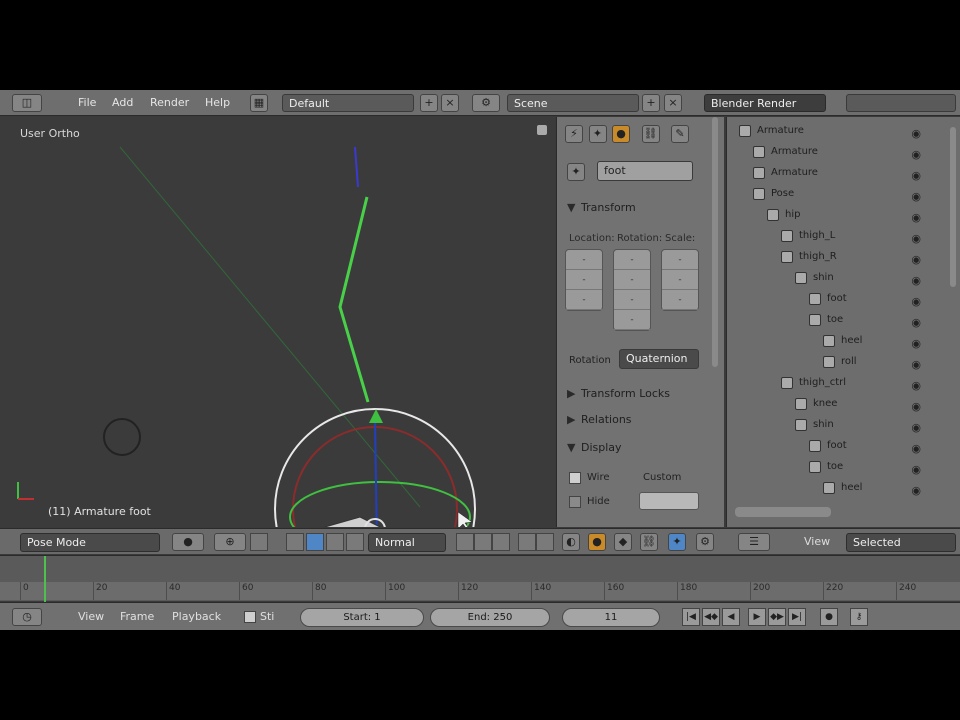 This screenshot has height=720, width=960. Describe the element at coordinates (250, 617) in the screenshot. I see `sync-checkbox` at that location.